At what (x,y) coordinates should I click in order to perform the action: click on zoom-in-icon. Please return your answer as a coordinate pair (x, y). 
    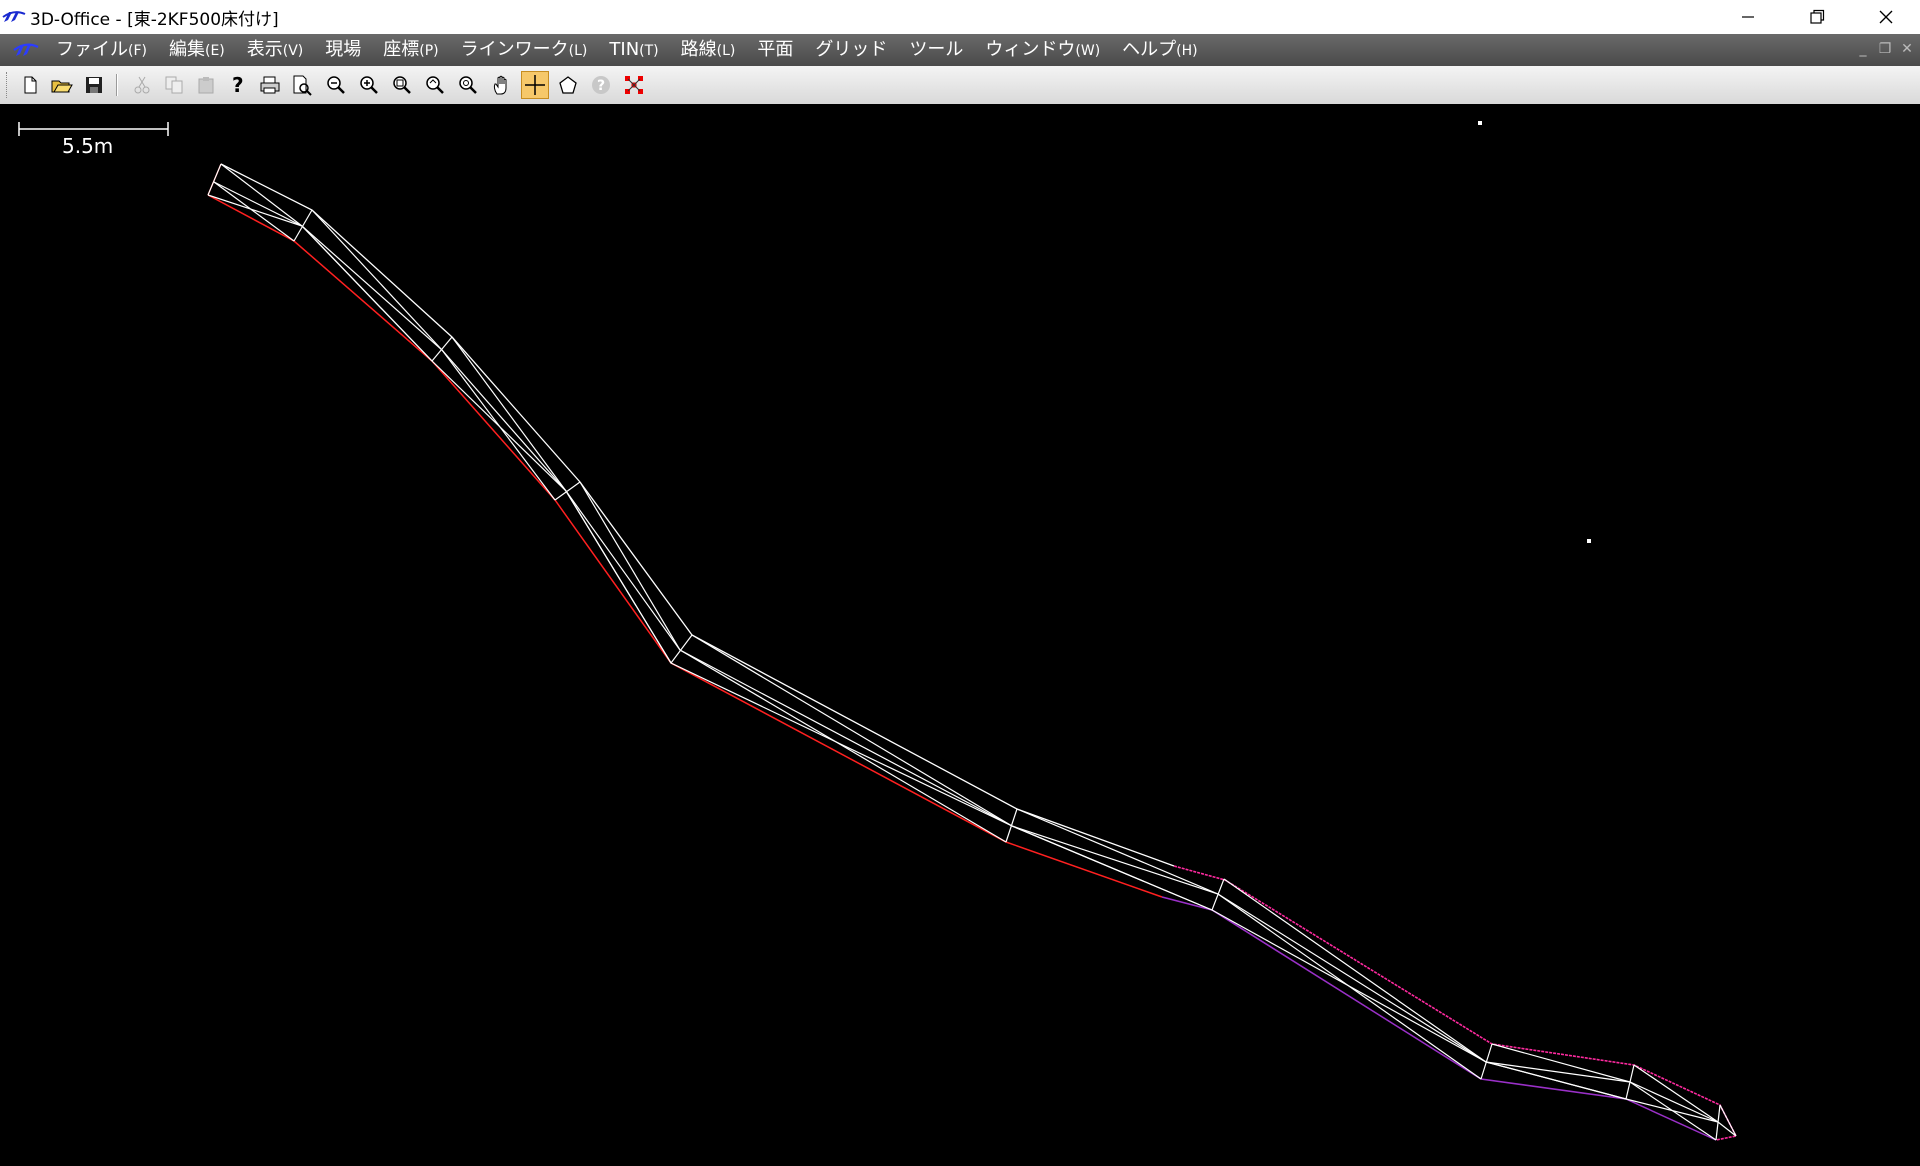
    Looking at the image, I should click on (369, 85).